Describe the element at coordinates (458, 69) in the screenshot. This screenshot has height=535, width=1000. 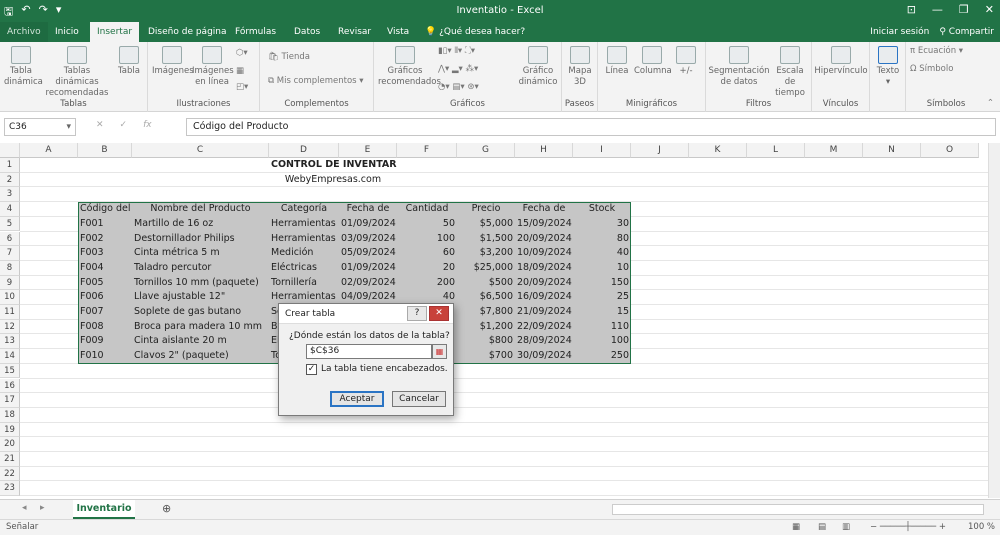
I see `line-chart-icon: ⋀▾ ▂▾ ⁂▾` at that location.